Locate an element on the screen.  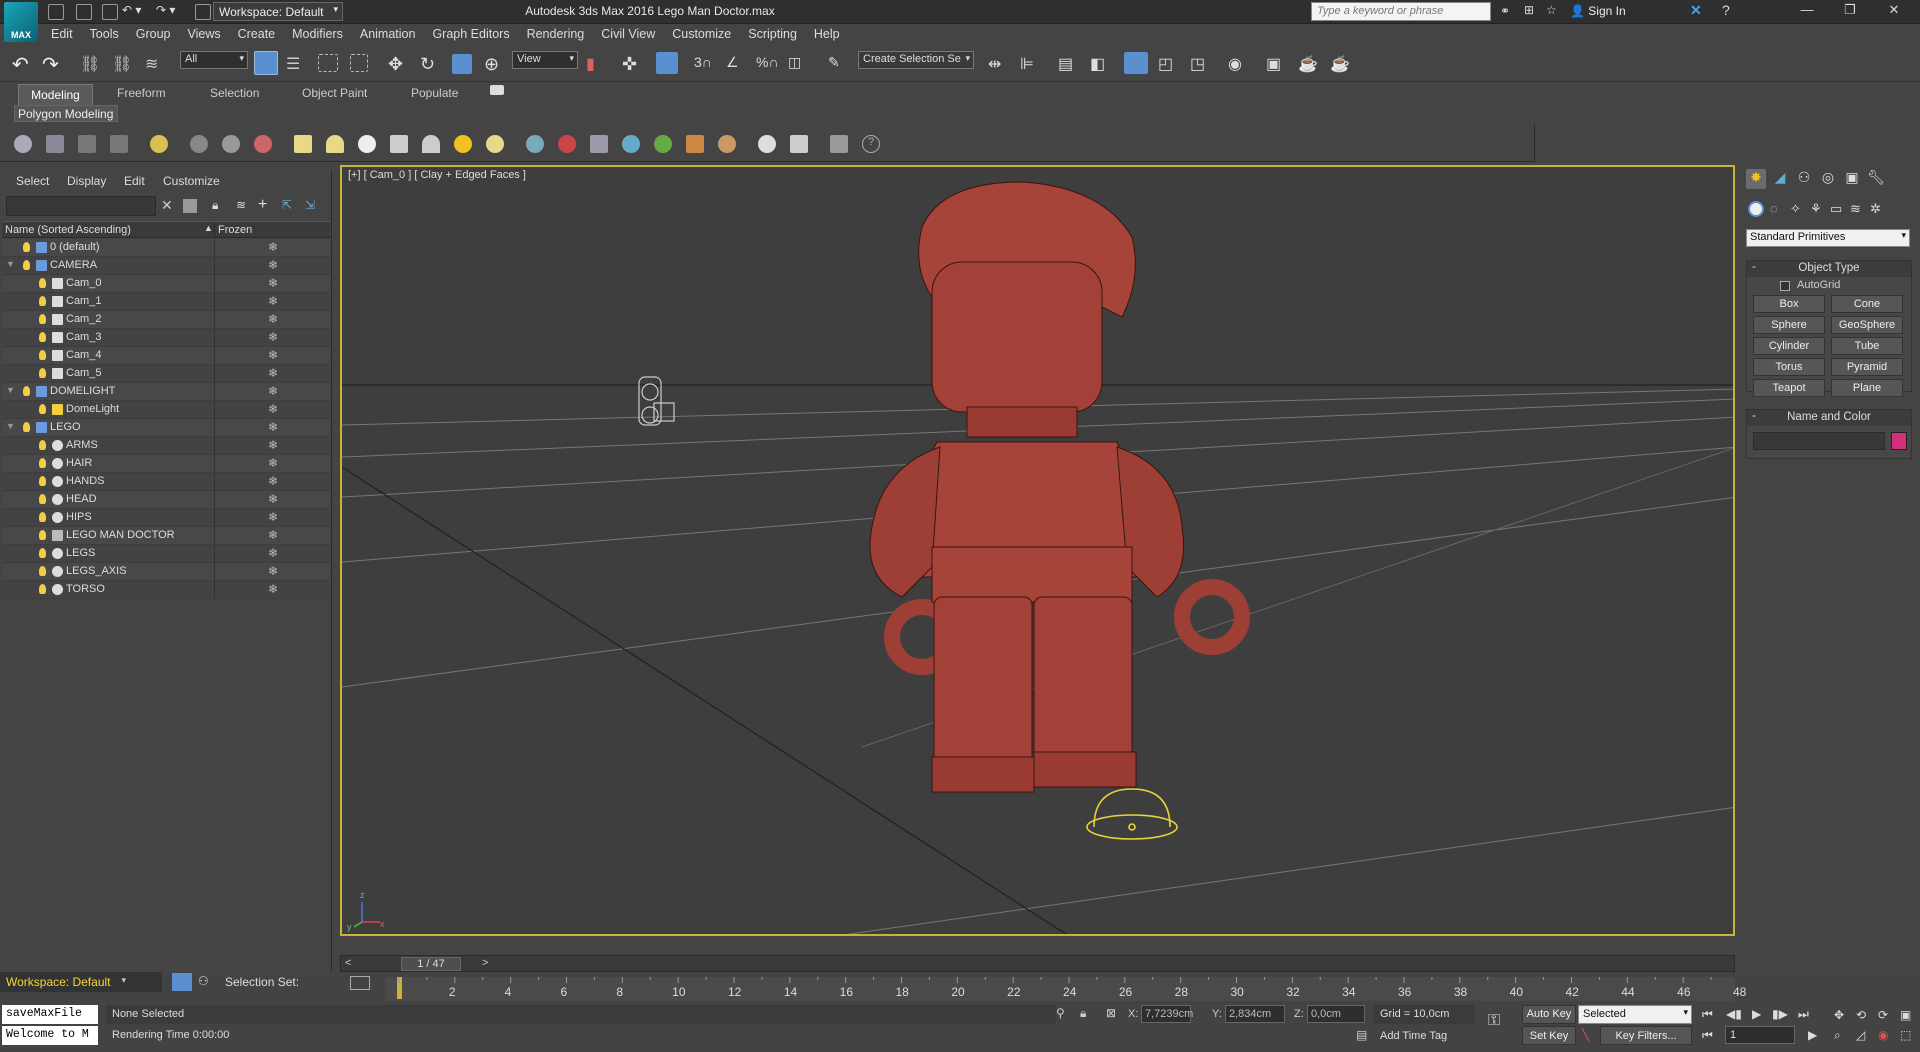
schematic-view-icon: ◳ is located at coordinates (1201, 64).